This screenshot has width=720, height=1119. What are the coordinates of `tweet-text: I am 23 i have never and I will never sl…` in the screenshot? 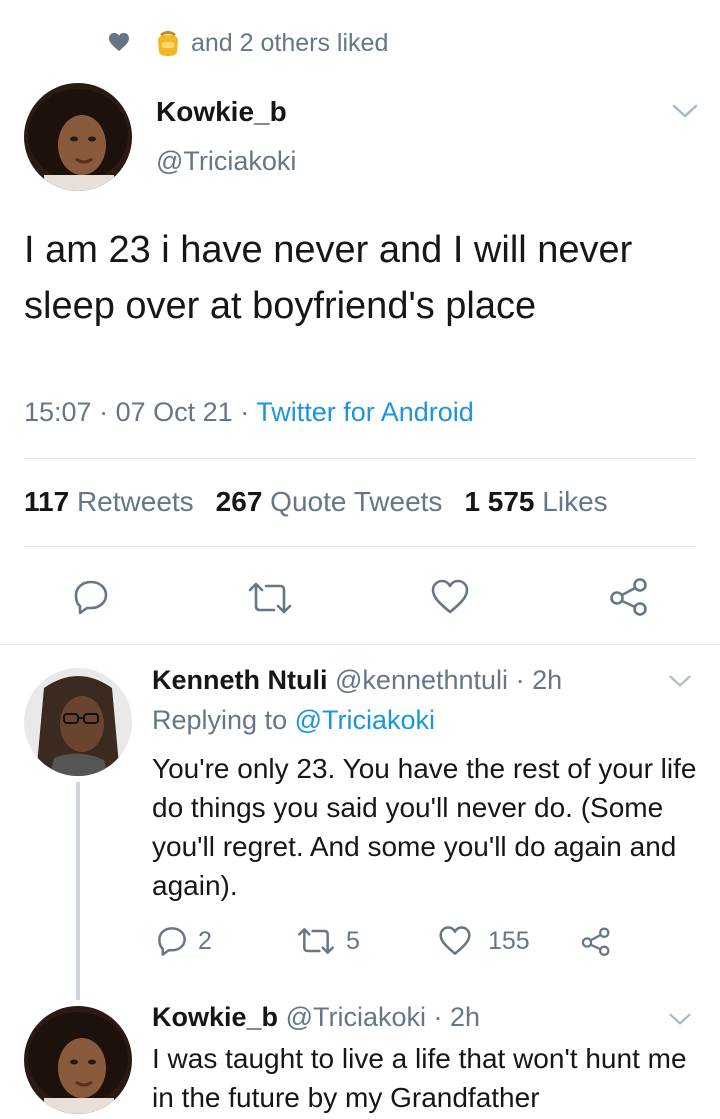 It's located at (328, 278).